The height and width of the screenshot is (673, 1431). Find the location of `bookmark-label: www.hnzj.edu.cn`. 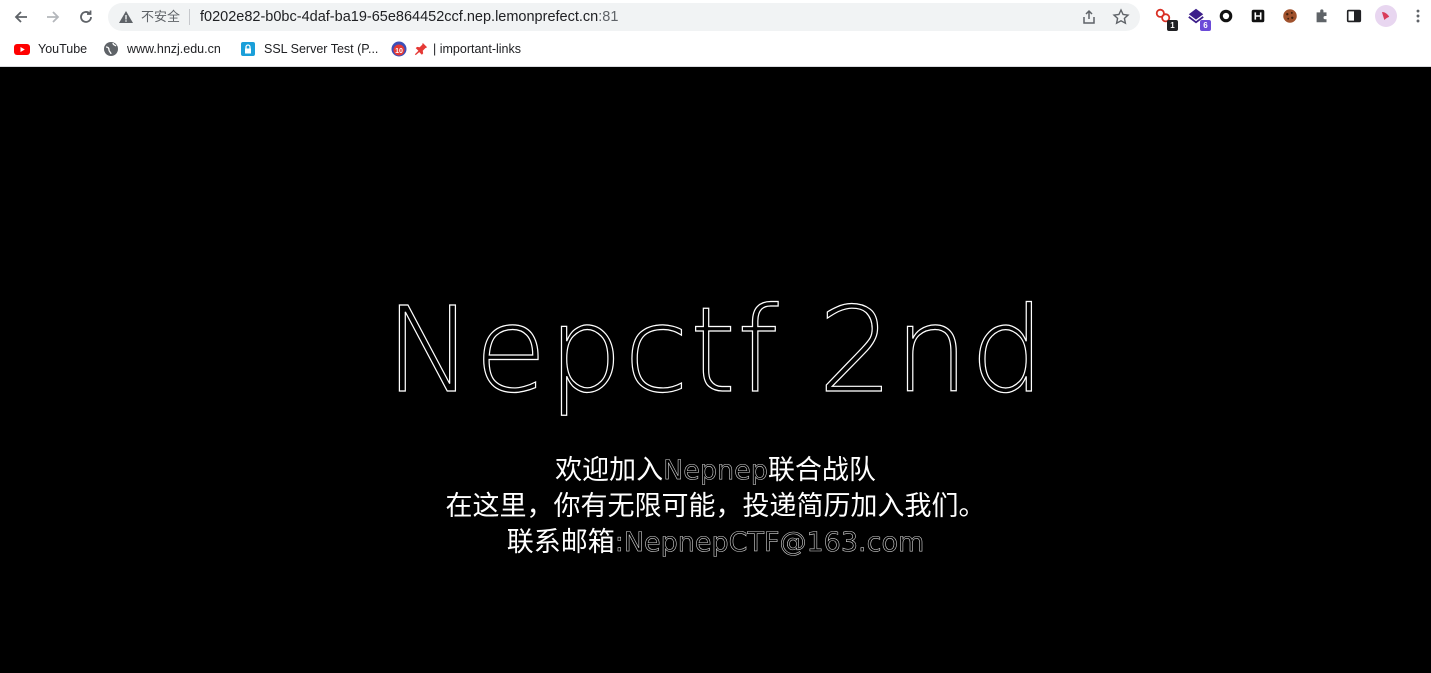

bookmark-label: www.hnzj.edu.cn is located at coordinates (174, 49).